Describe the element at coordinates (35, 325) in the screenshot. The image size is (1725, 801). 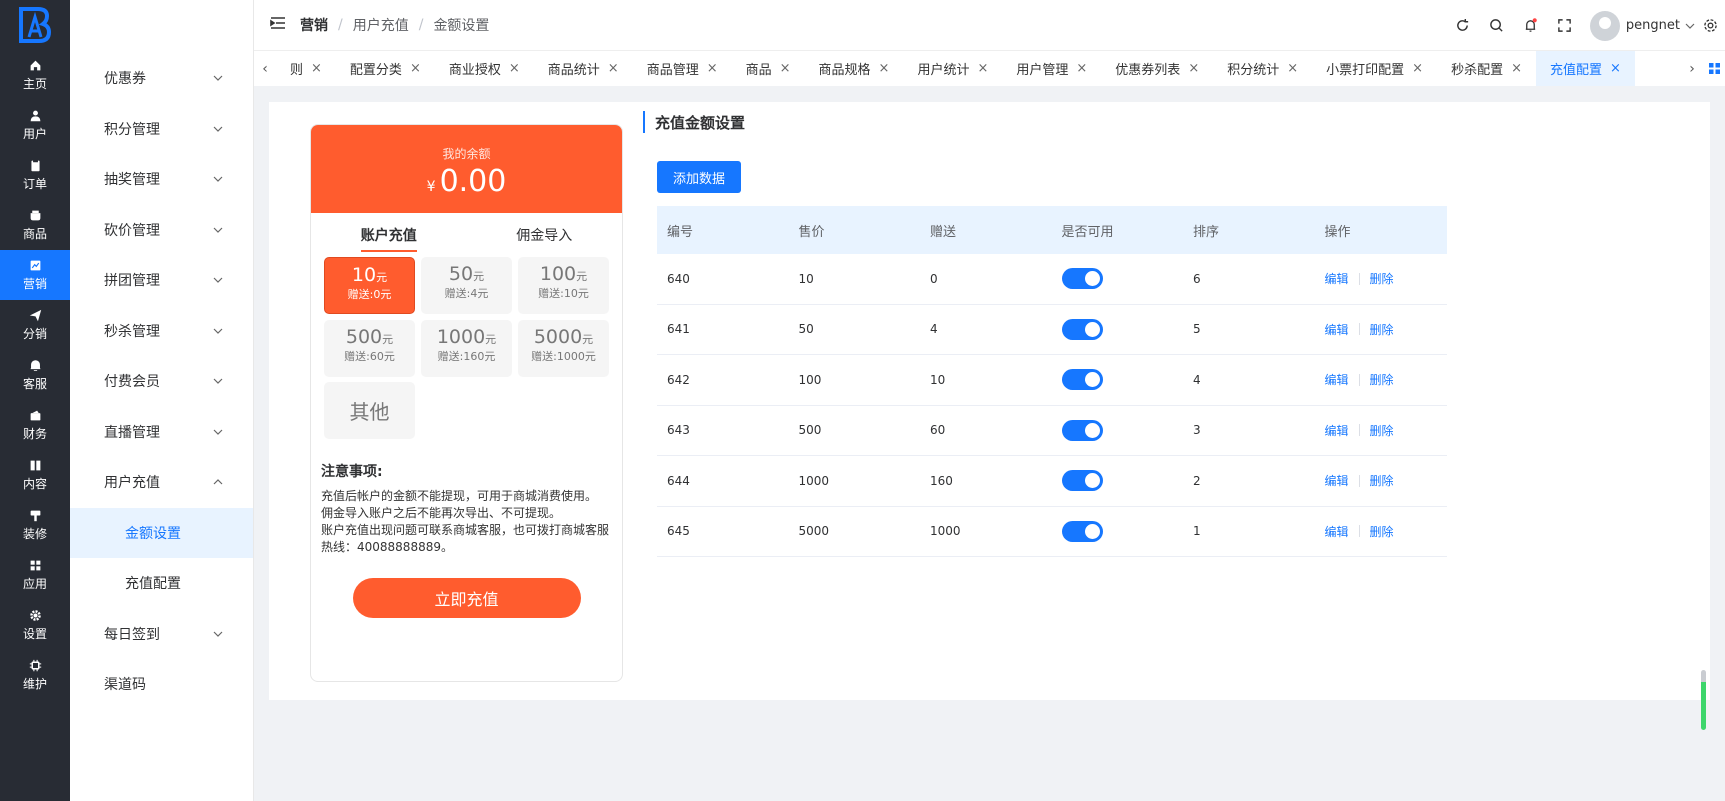
I see `rail-item-5: 分销` at that location.